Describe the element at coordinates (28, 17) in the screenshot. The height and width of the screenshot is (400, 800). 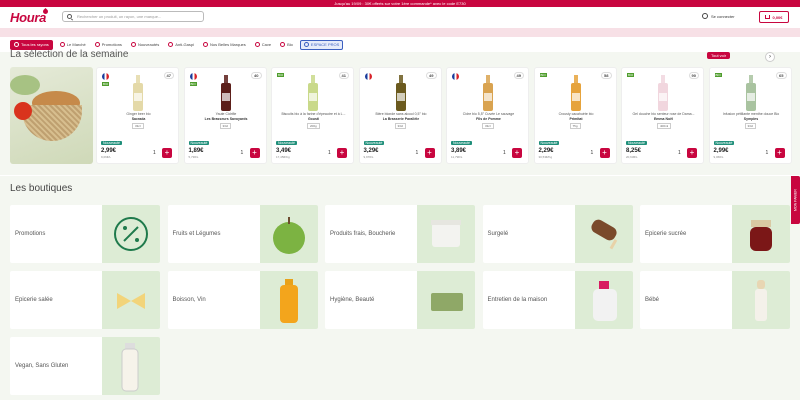
I see `logo: Houra` at that location.